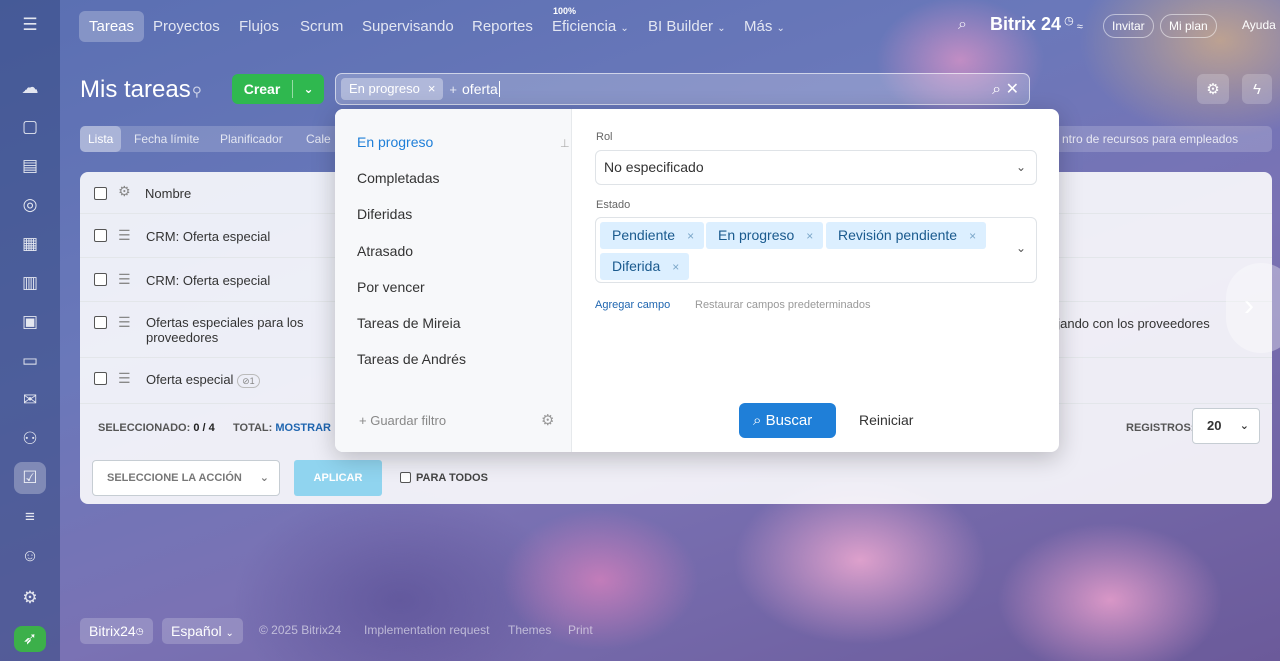 The image size is (1280, 661). I want to click on preset-andres: Tareas de Andrés, so click(411, 359).